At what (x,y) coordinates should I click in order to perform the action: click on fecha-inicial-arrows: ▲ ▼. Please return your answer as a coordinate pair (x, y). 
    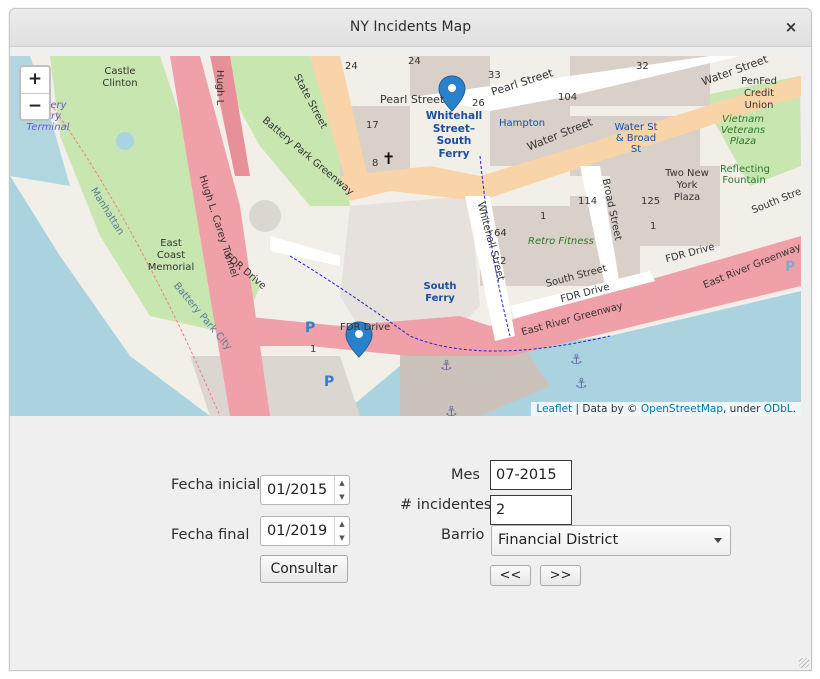
    Looking at the image, I should click on (341, 490).